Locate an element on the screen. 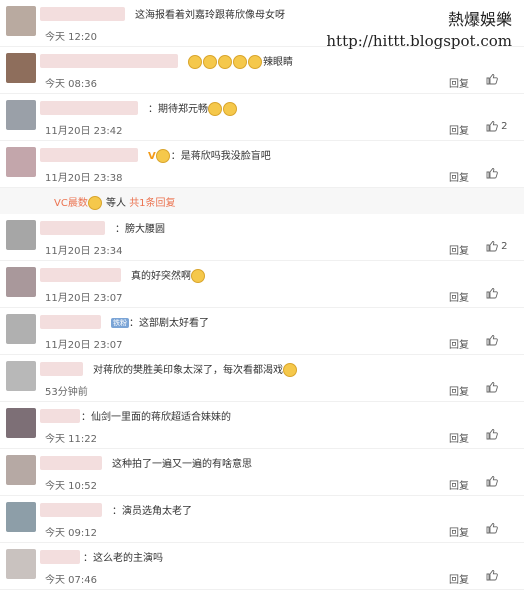  comment-text-content: ：膀大腰圆 is located at coordinates (140, 229).